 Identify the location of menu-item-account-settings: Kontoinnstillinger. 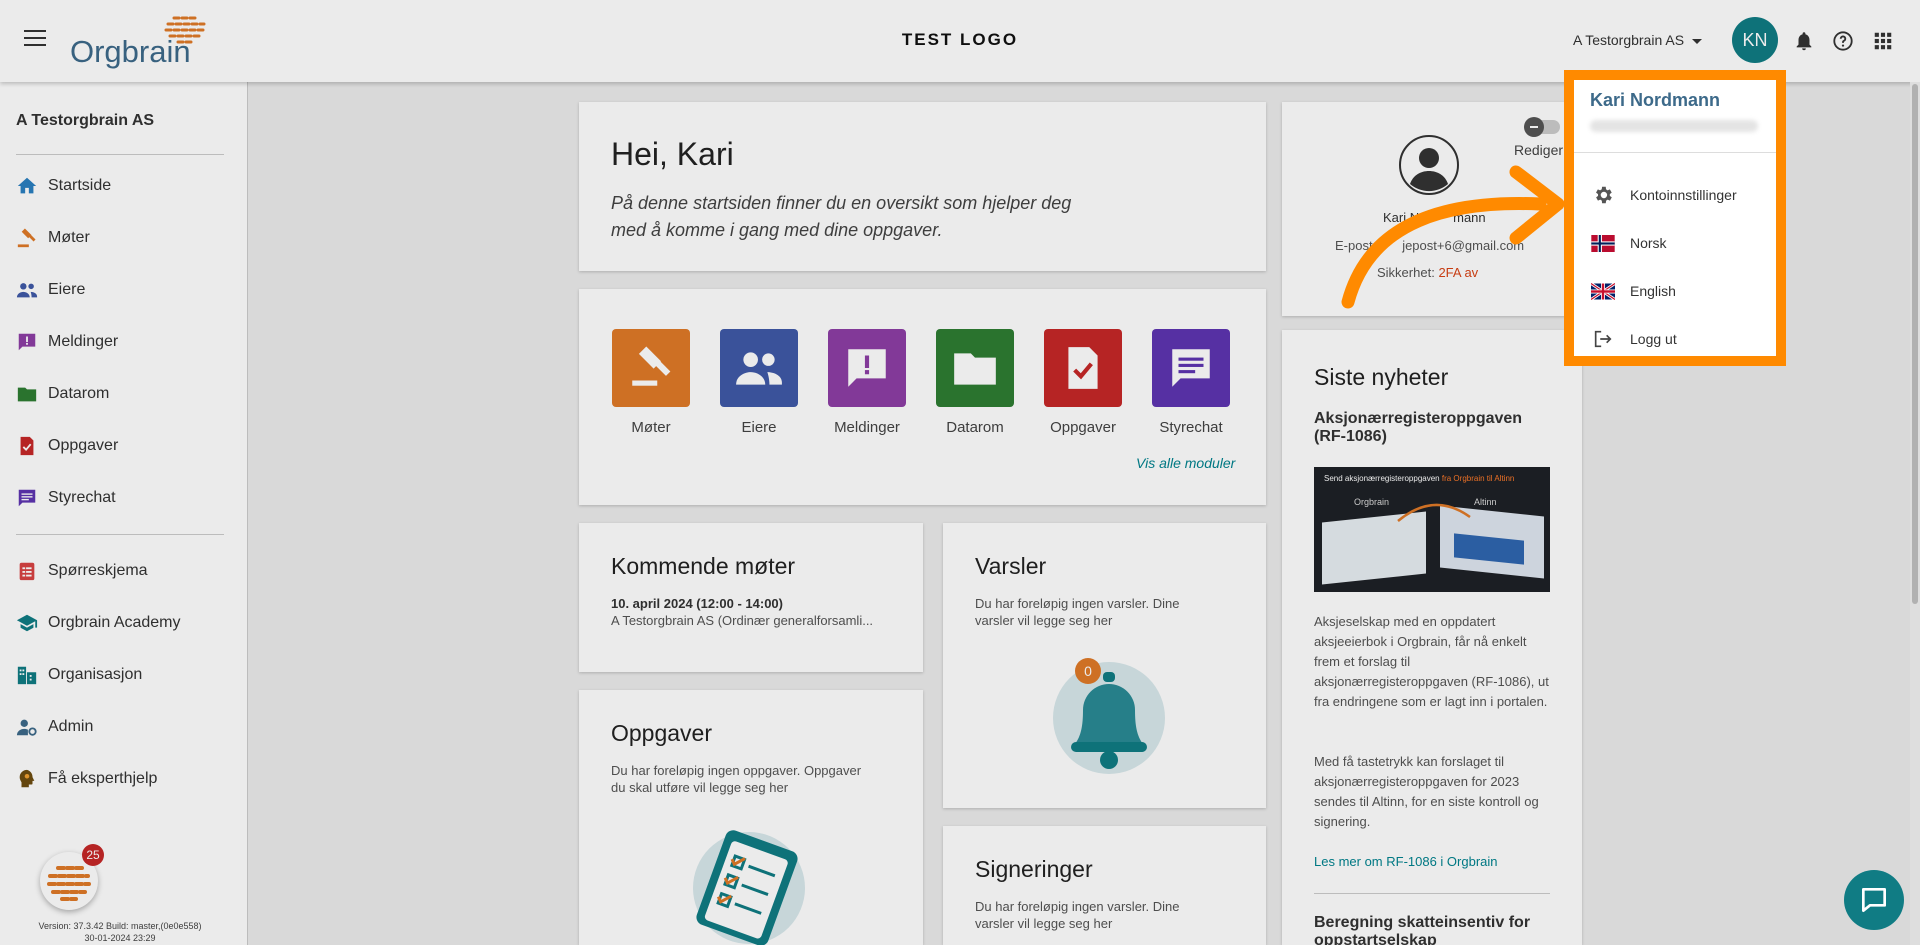
(1663, 195).